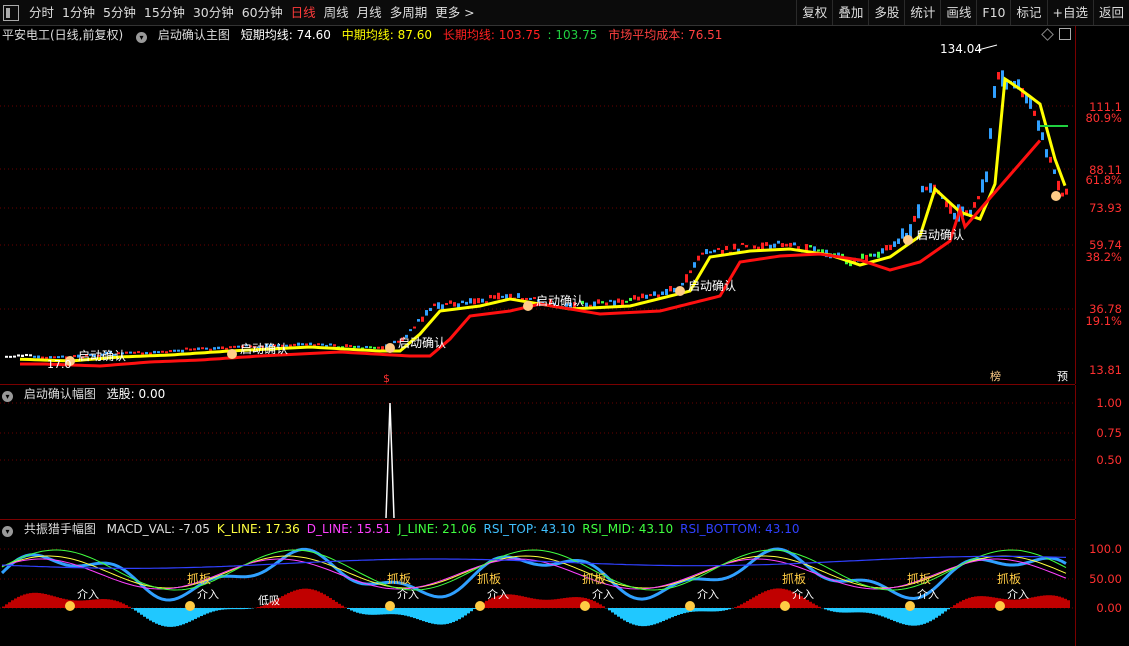 Image resolution: width=1129 pixels, height=646 pixels. Describe the element at coordinates (850, 12) in the screenshot. I see `toolbar-button-1: 叠加` at that location.